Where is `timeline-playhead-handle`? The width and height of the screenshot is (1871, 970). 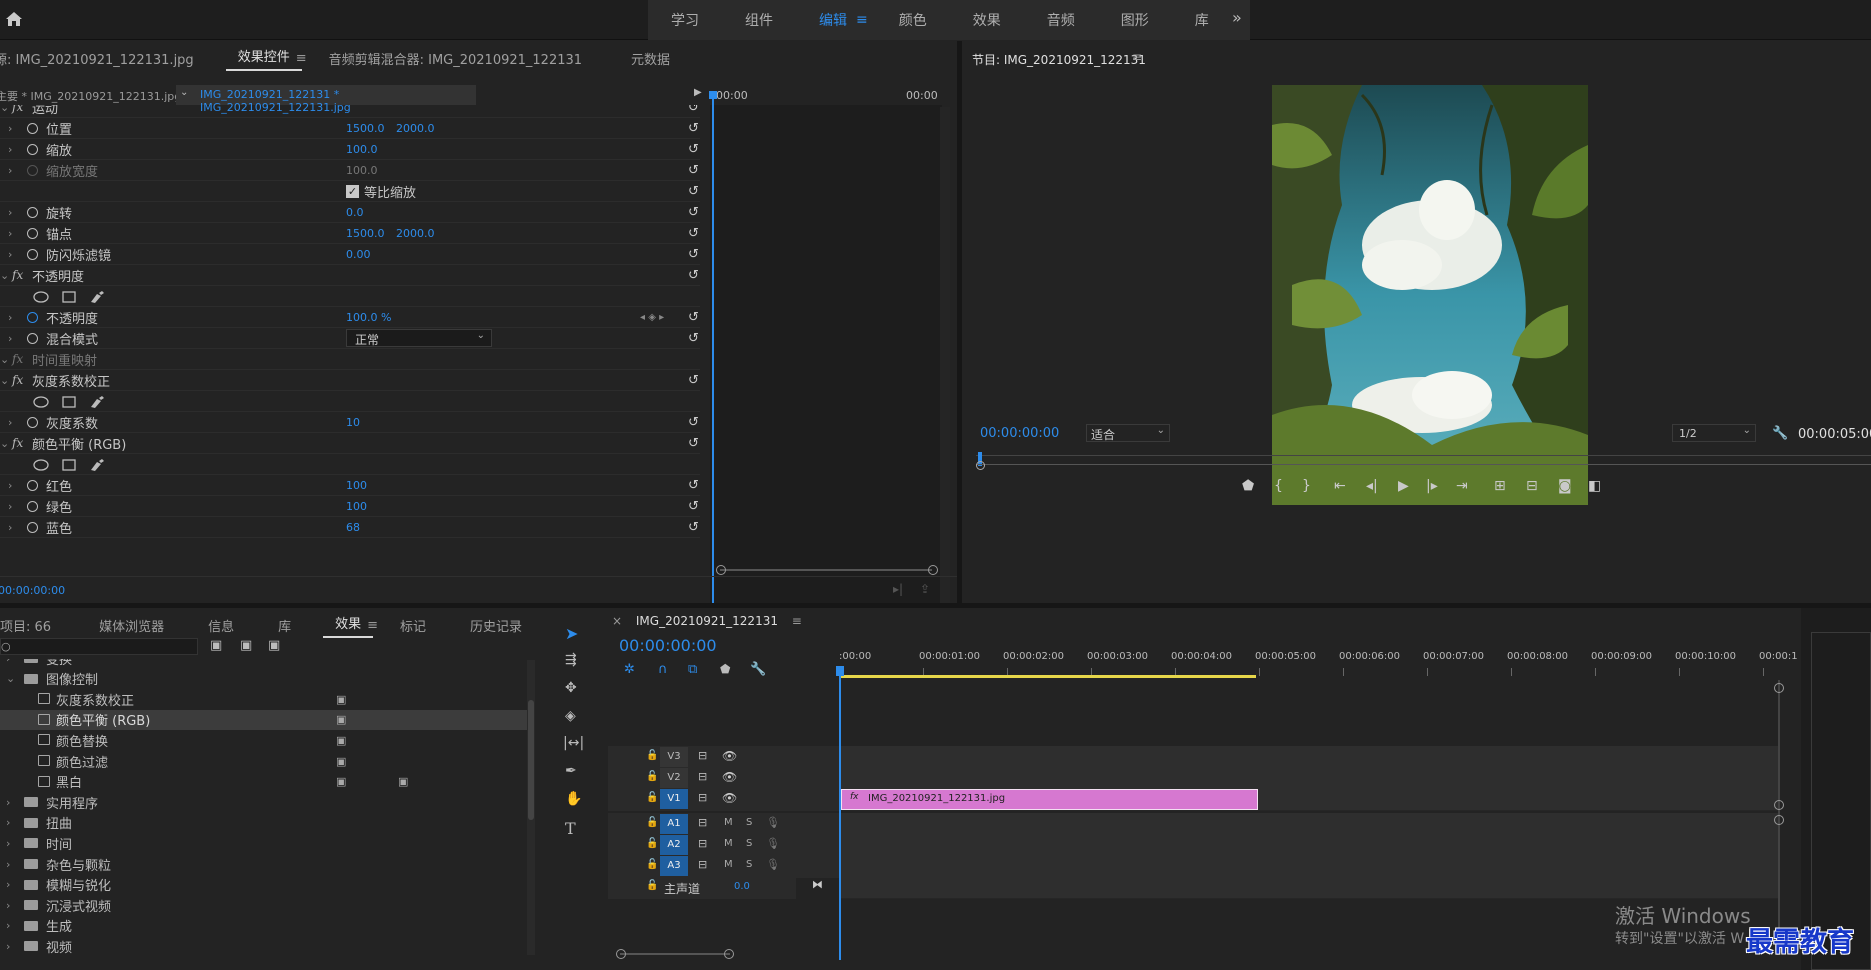
timeline-playhead-handle is located at coordinates (840, 671).